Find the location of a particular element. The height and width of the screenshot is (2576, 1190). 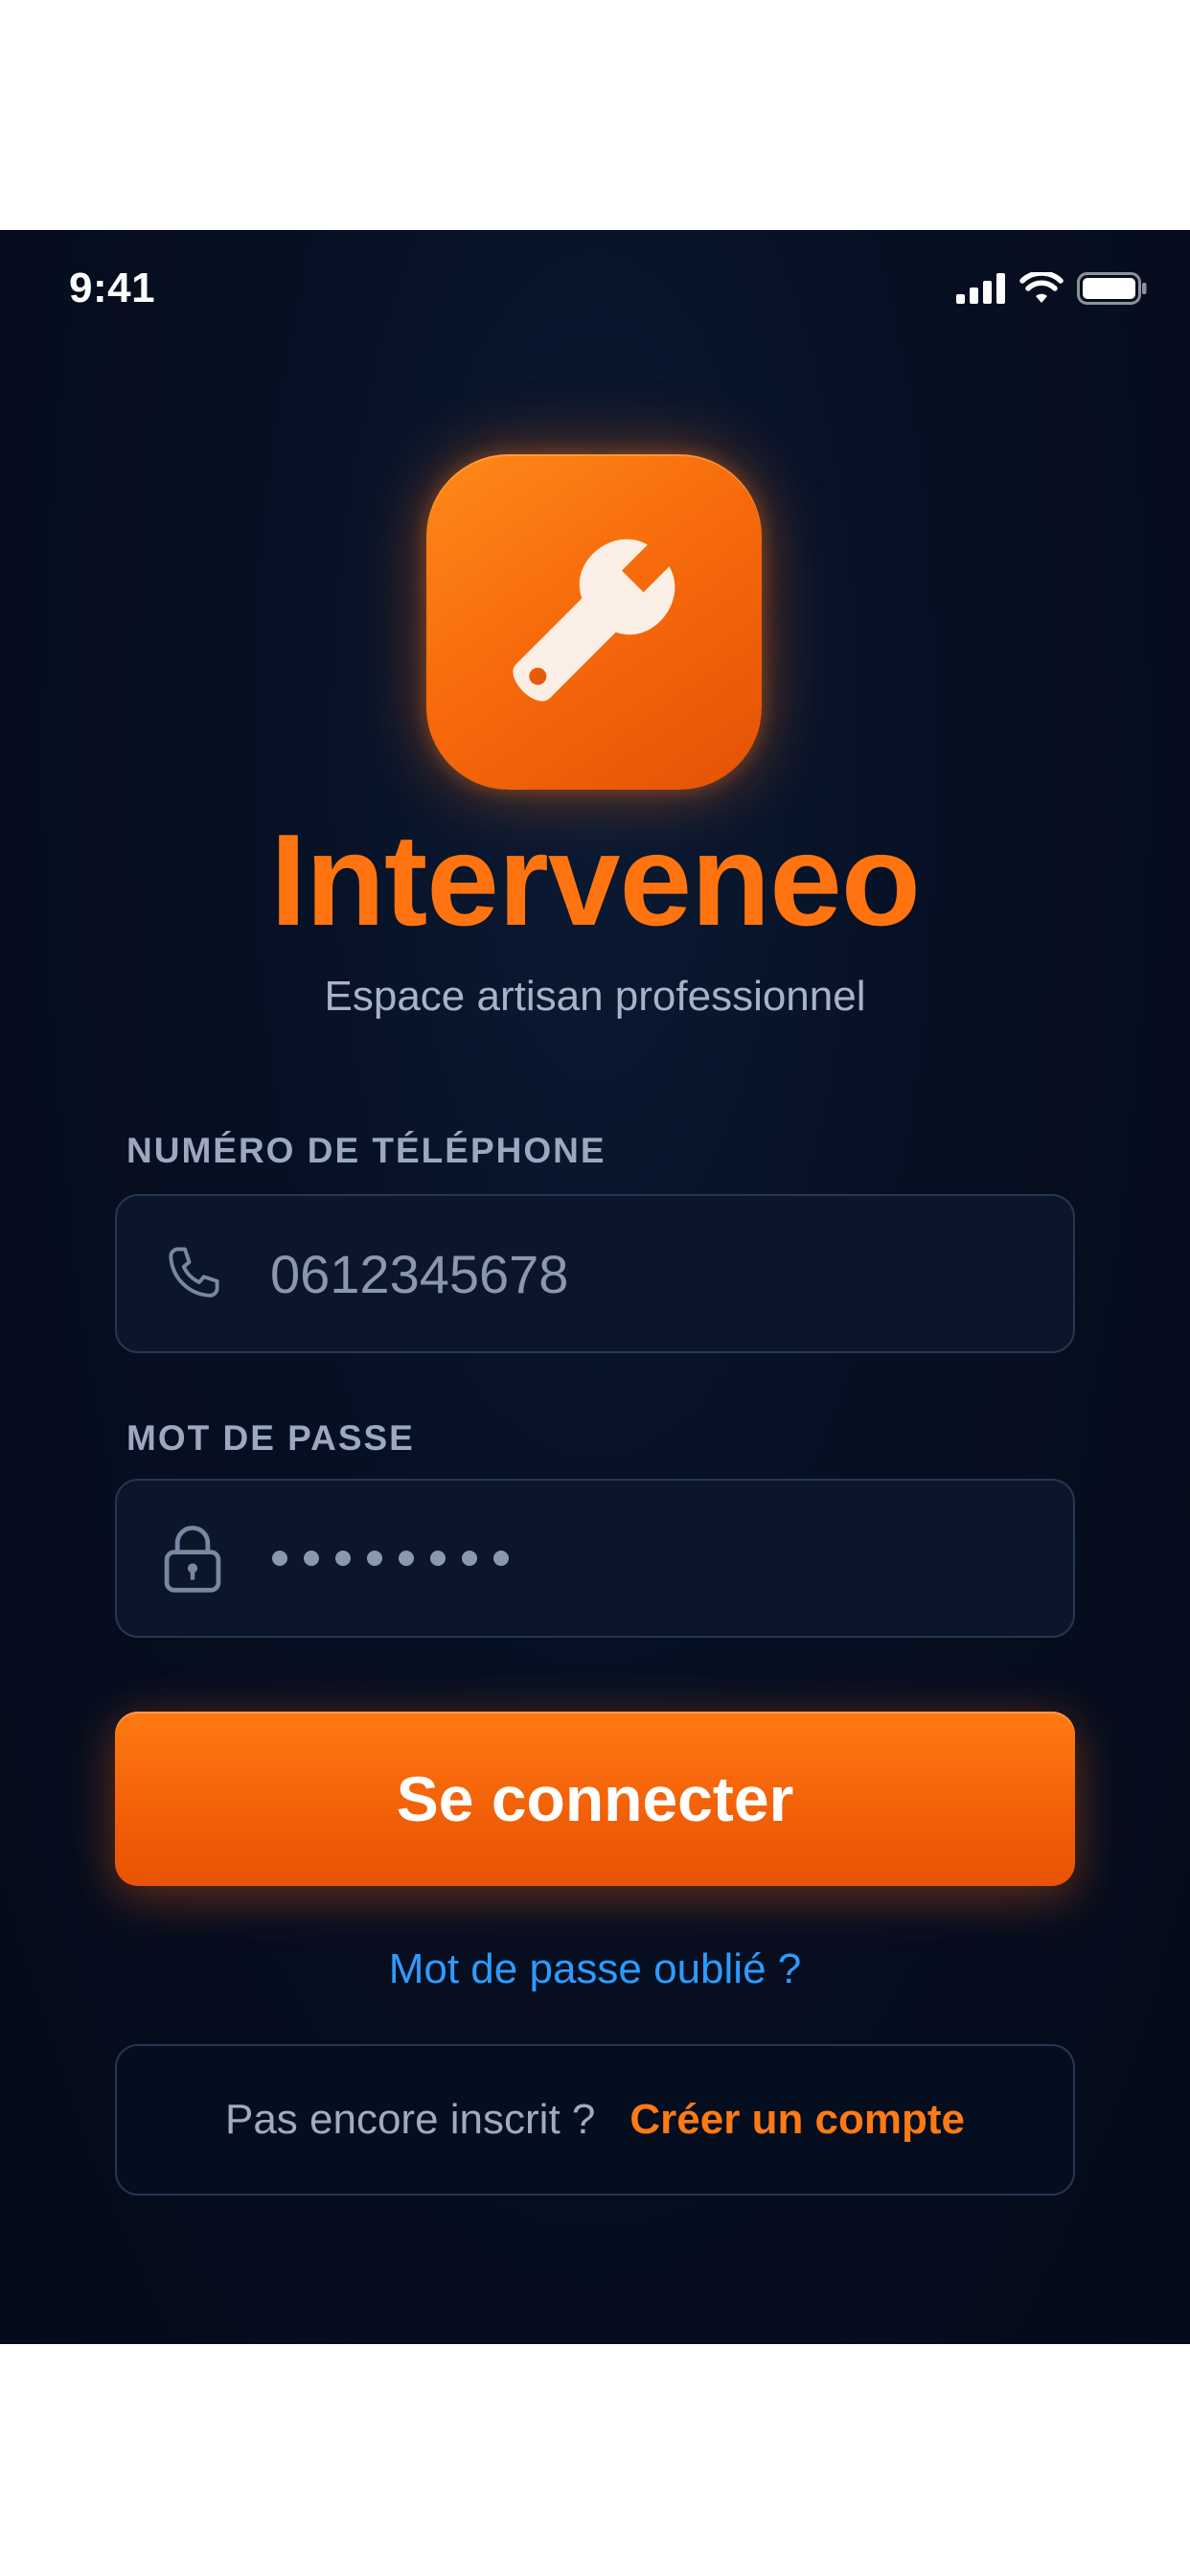

app-name: Interveneo is located at coordinates (595, 880).